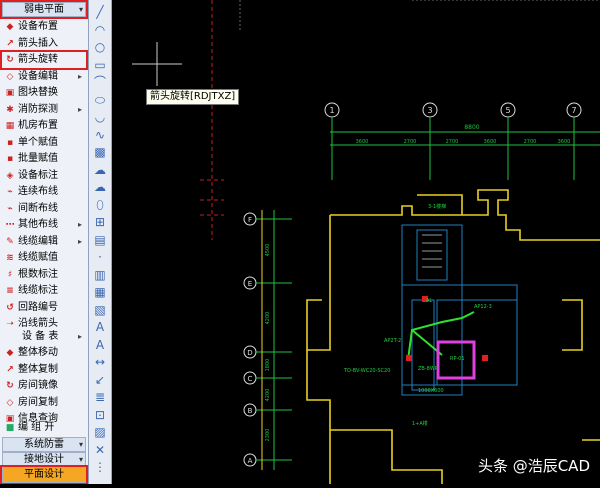  What do you see at coordinates (44, 143) in the screenshot?
I see `menu-item: ▪ 单个赋值` at bounding box center [44, 143].